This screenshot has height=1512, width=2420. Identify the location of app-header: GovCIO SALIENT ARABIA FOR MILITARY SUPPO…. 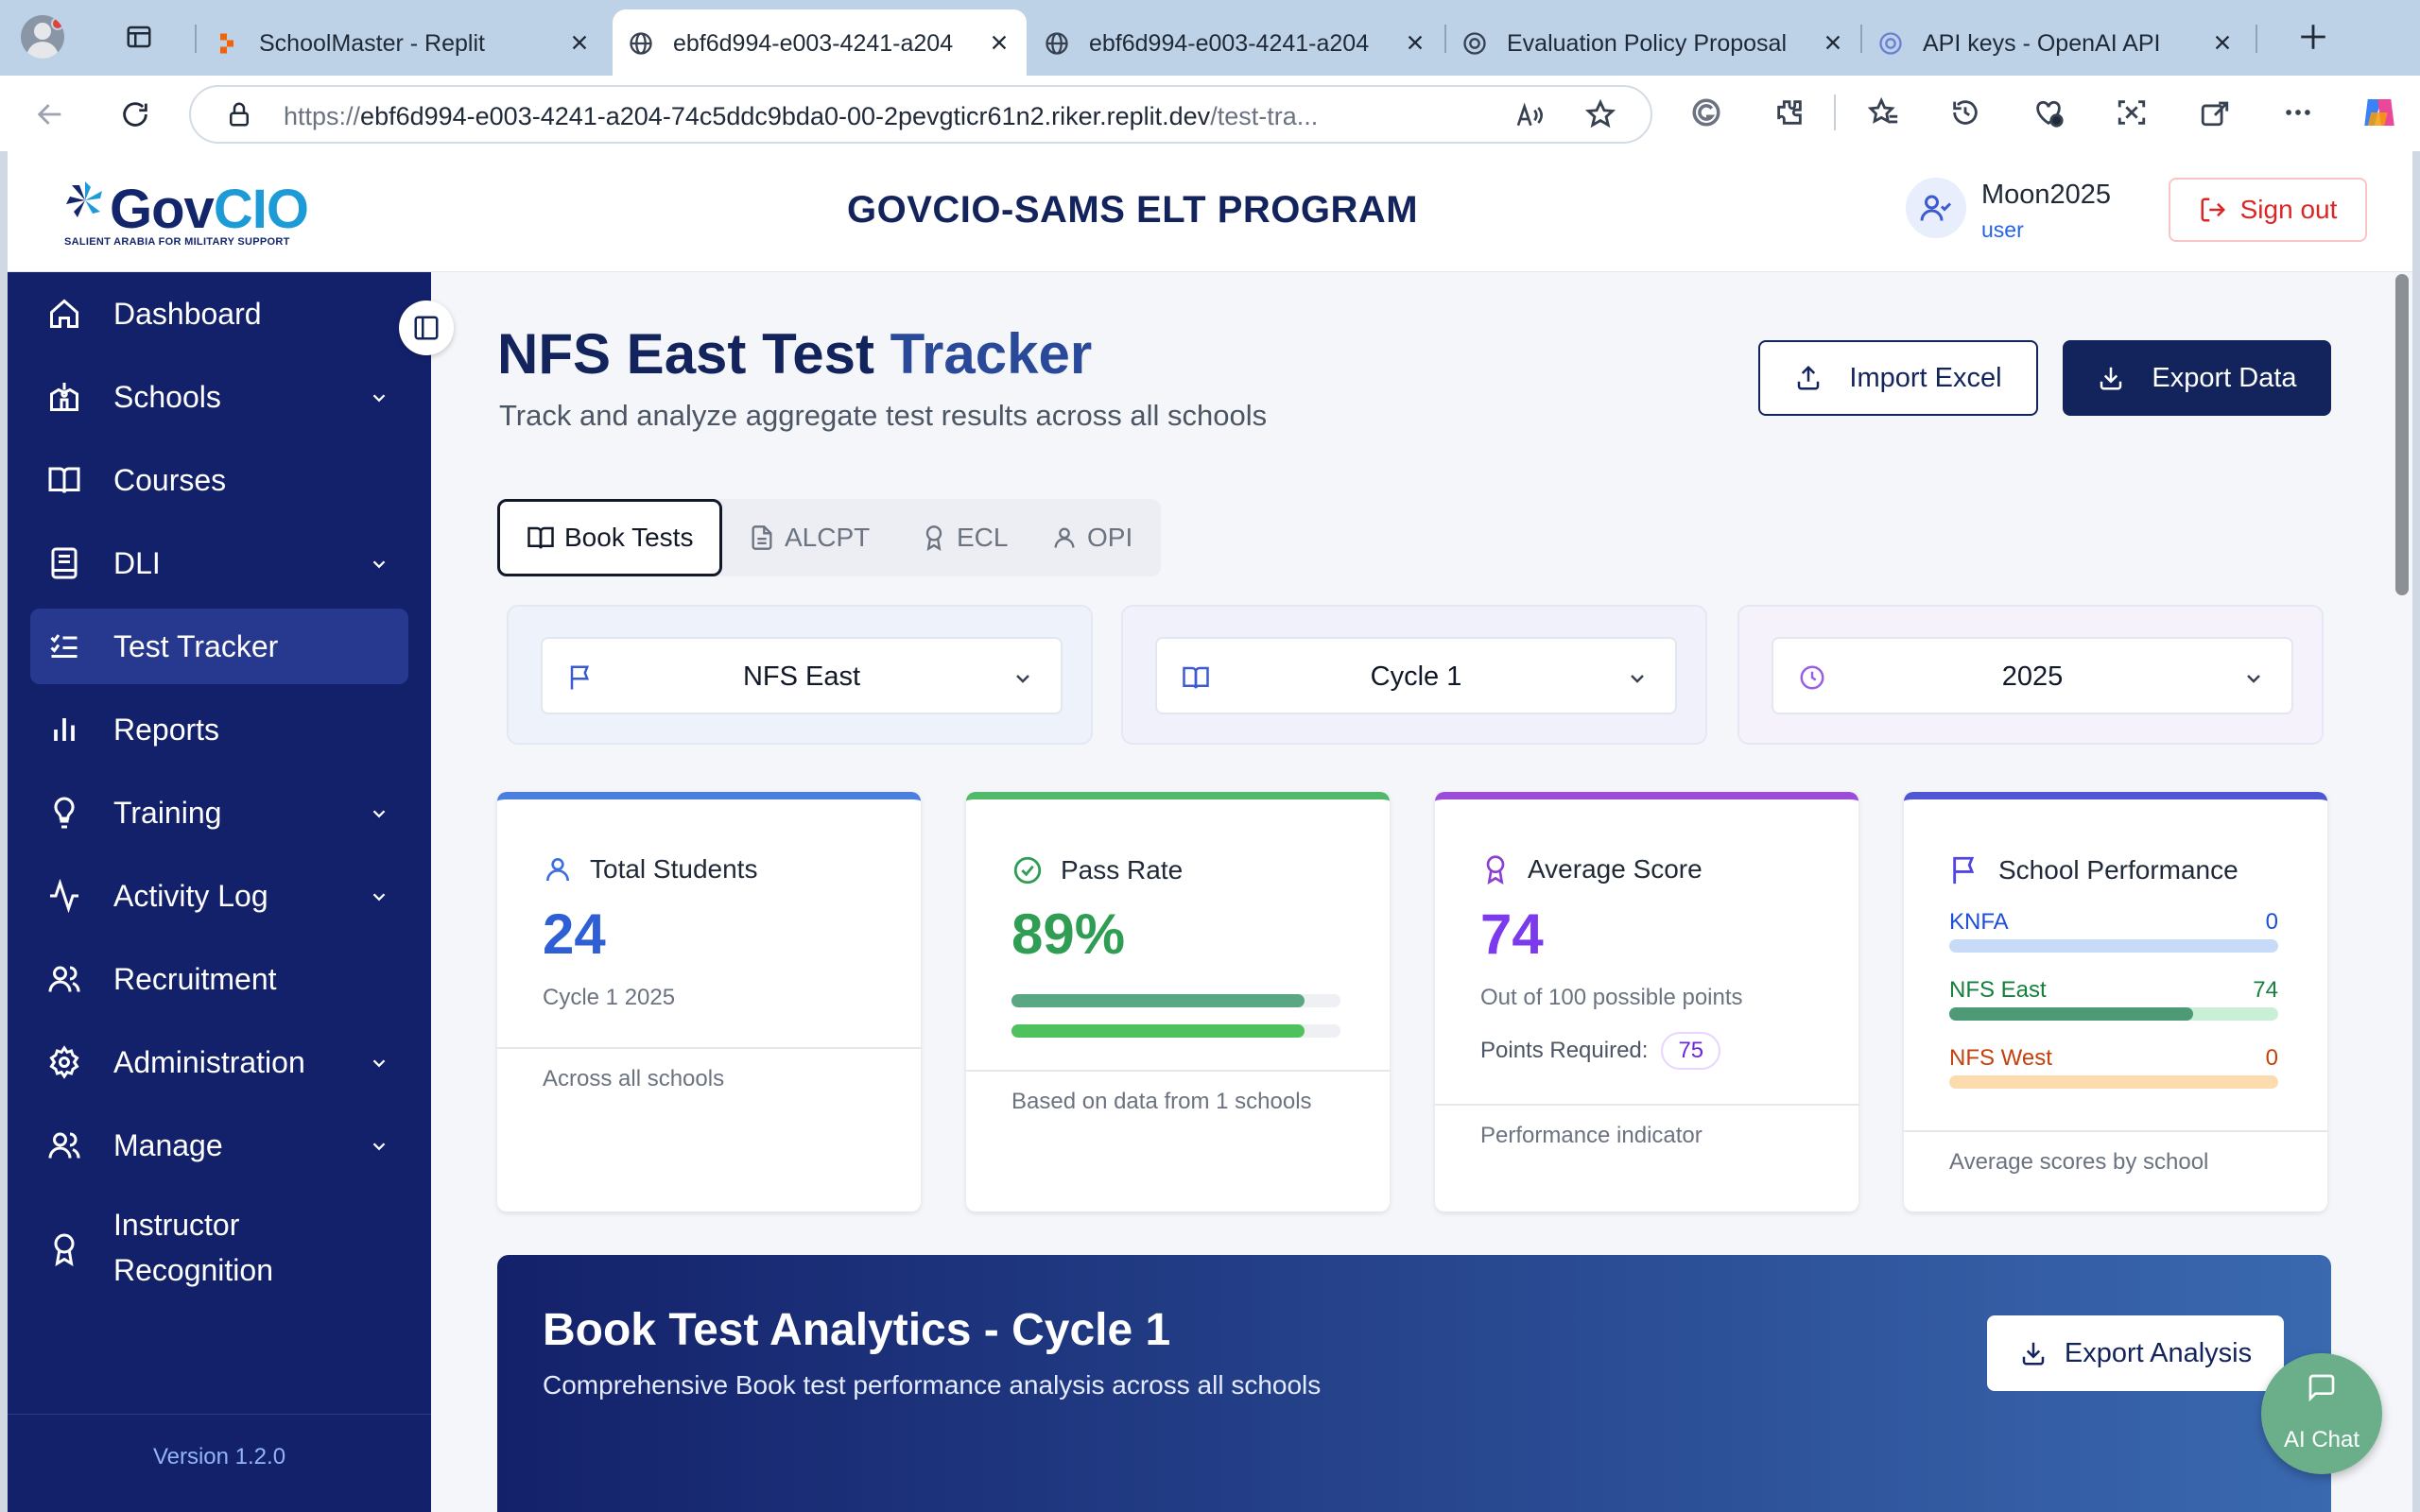
(1210, 211).